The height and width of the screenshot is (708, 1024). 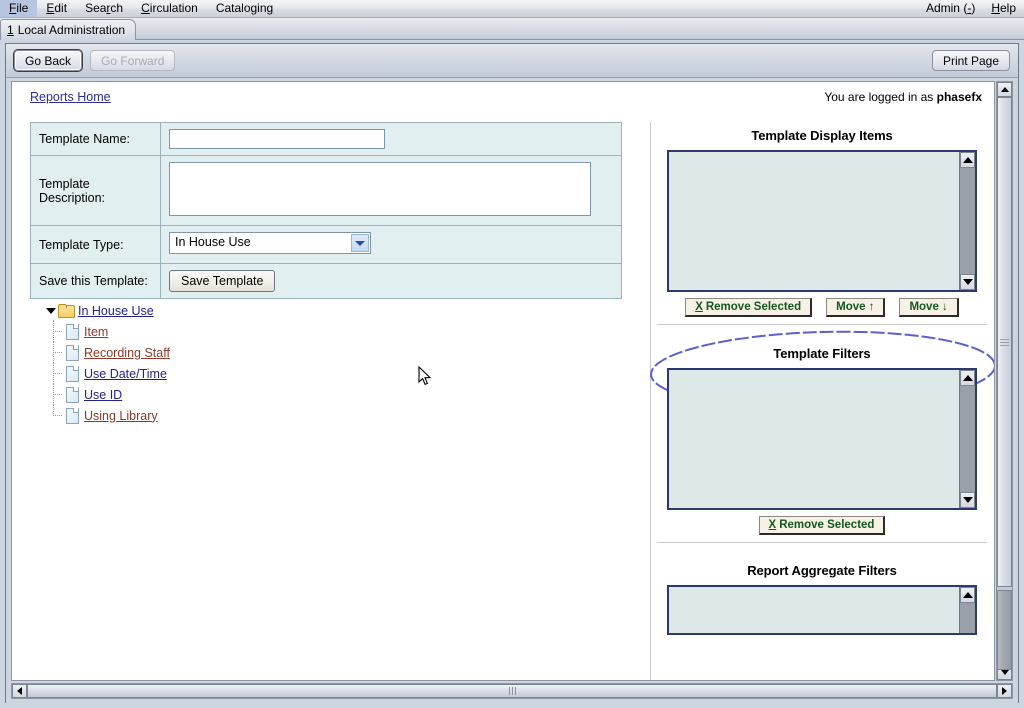 I want to click on template-description-cell, so click(x=391, y=190).